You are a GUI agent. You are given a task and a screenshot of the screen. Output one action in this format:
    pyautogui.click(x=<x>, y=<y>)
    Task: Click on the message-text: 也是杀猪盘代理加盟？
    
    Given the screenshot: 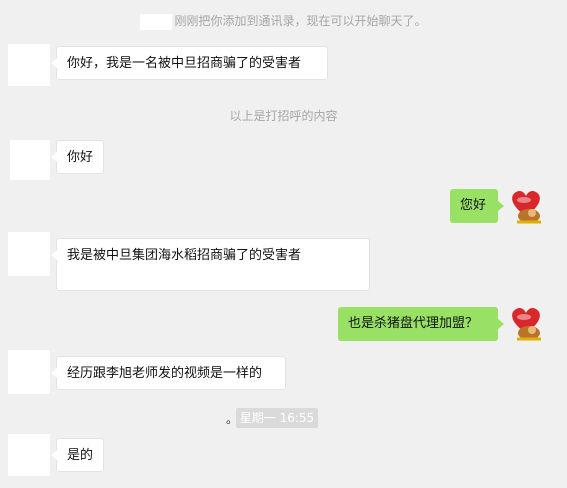 What is the action you would take?
    pyautogui.click(x=413, y=323)
    